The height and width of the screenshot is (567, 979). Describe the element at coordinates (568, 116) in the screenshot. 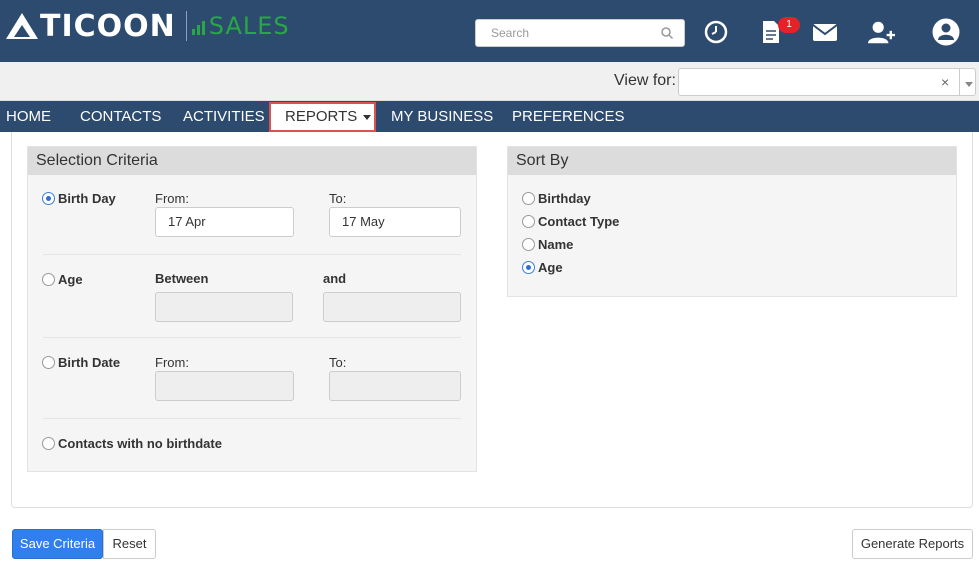

I see `nav-item-preferences: PREFERENCES` at that location.